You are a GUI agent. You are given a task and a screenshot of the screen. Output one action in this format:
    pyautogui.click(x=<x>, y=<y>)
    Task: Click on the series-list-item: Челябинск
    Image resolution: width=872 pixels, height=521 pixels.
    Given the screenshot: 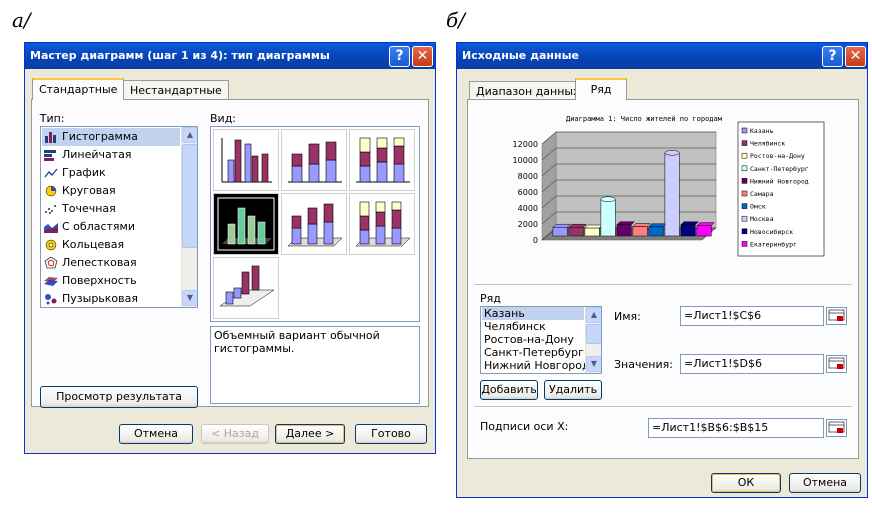 What is the action you would take?
    pyautogui.click(x=533, y=326)
    